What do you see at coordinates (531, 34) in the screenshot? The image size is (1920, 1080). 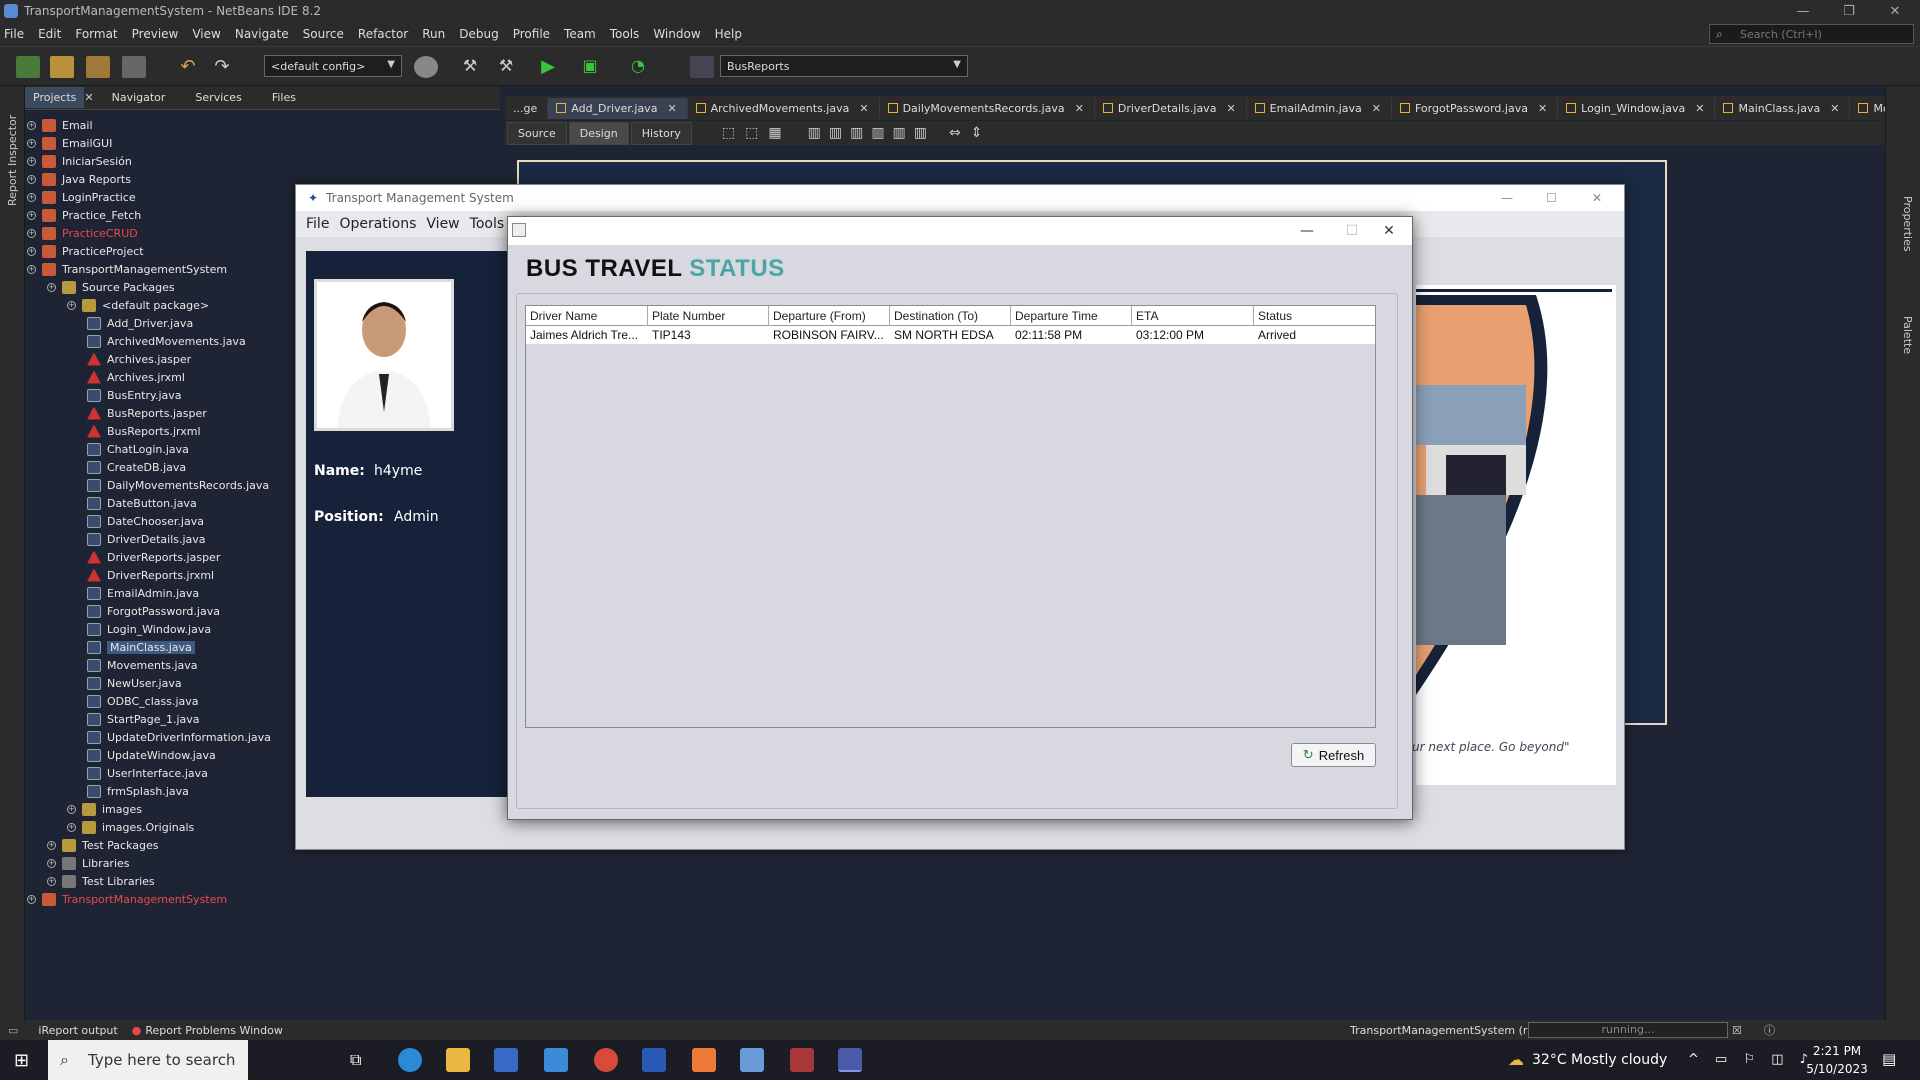 I see `menu-profile: Profile` at bounding box center [531, 34].